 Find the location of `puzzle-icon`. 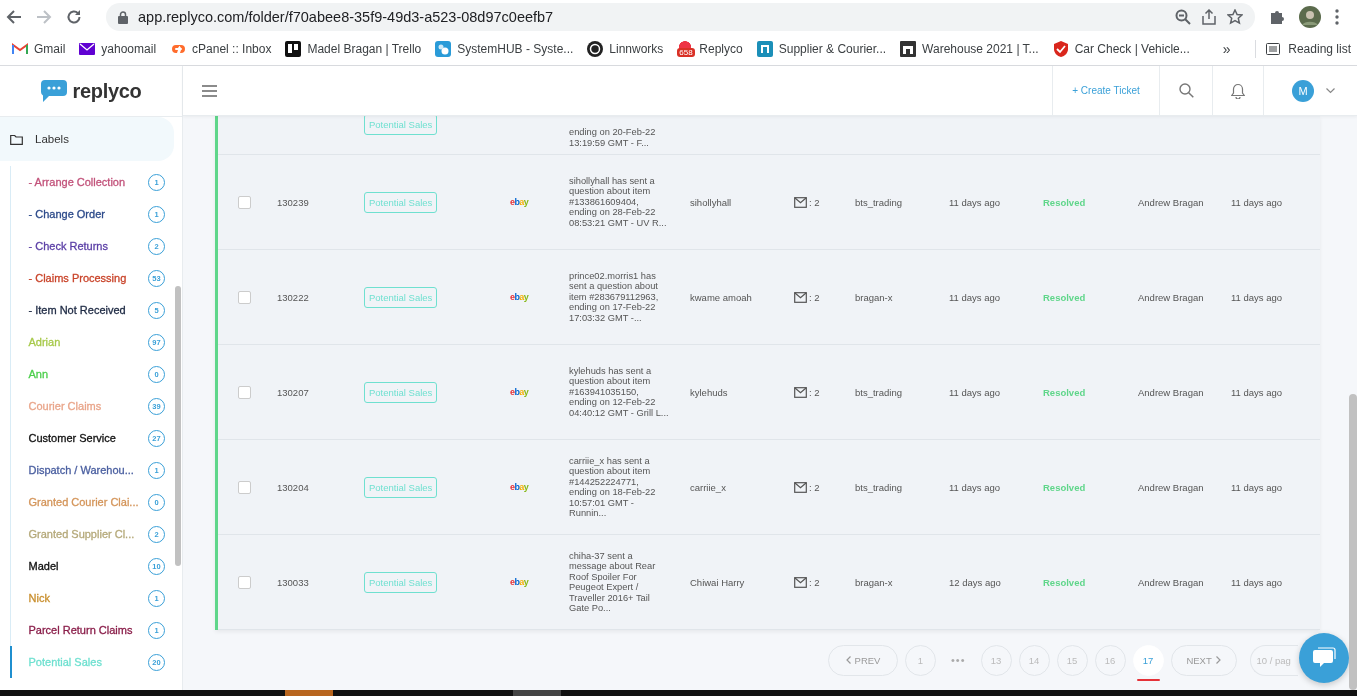

puzzle-icon is located at coordinates (1277, 17).